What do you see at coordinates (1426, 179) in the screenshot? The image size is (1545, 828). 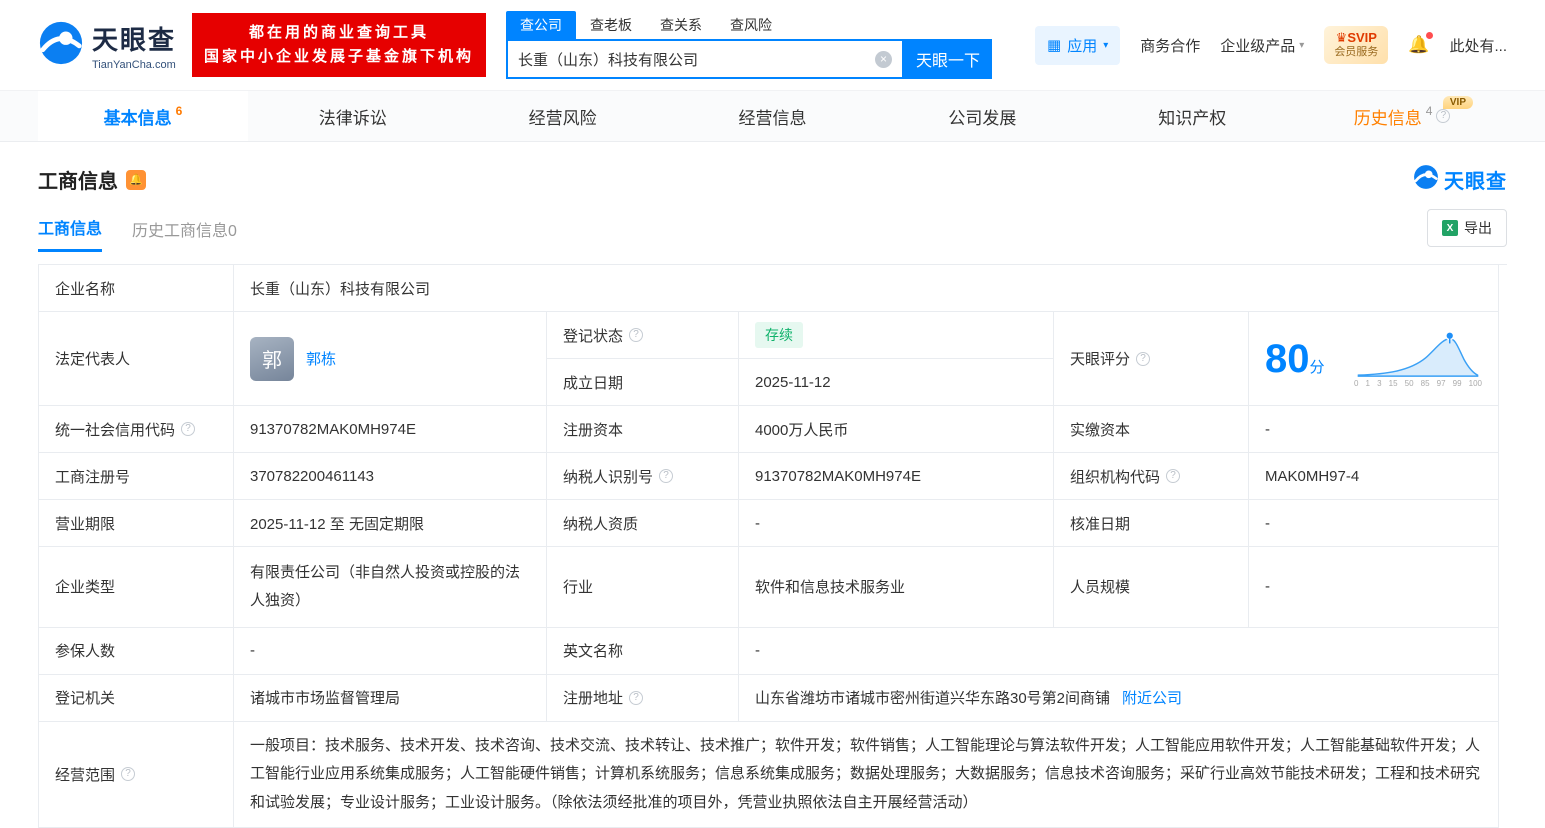 I see `tianyancha-eye-icon` at bounding box center [1426, 179].